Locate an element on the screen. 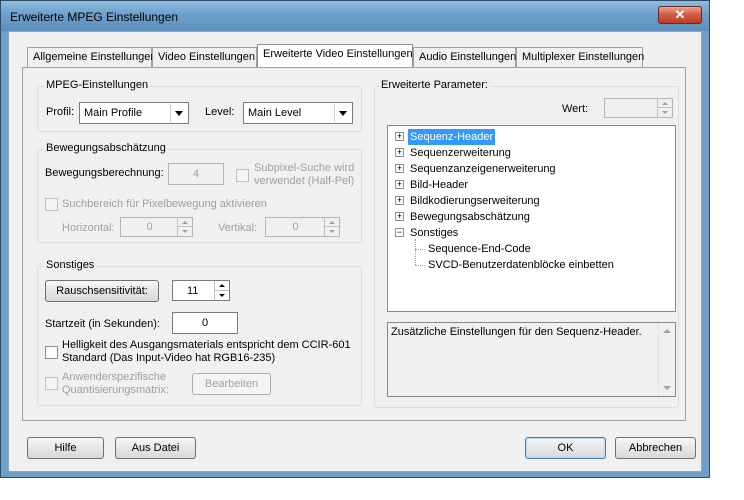 The image size is (744, 500). tree-item-label: SVCD-Benutzerdatenblöcke einbetten is located at coordinates (521, 265).